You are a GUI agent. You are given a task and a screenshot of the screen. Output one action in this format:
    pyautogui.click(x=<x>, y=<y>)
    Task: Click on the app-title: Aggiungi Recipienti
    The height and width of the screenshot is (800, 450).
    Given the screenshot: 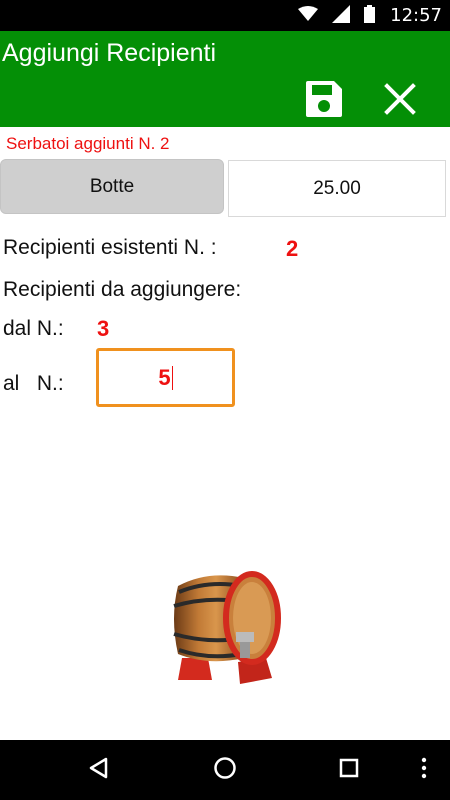 What is the action you would take?
    pyautogui.click(x=109, y=53)
    